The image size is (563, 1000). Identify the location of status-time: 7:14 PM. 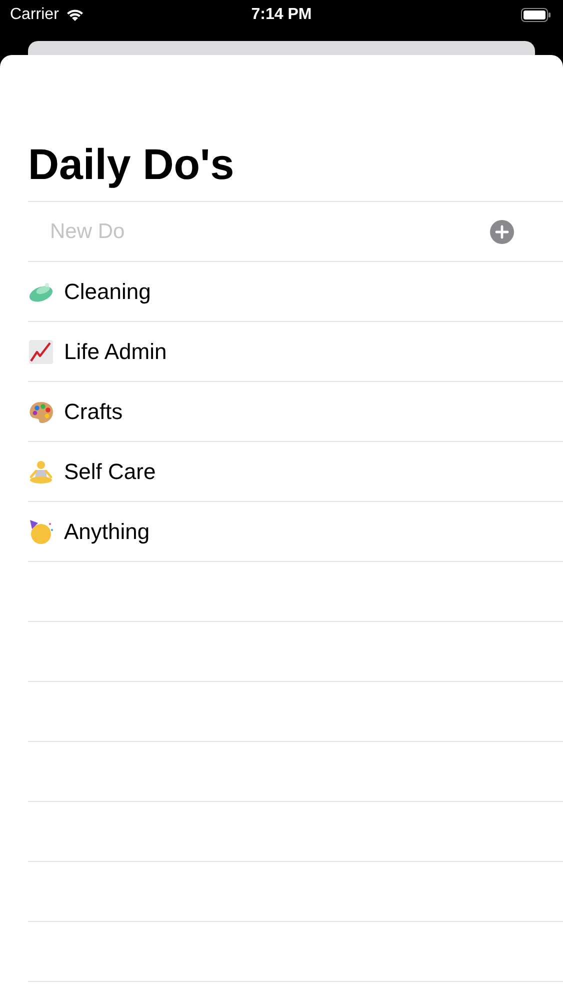
(281, 15).